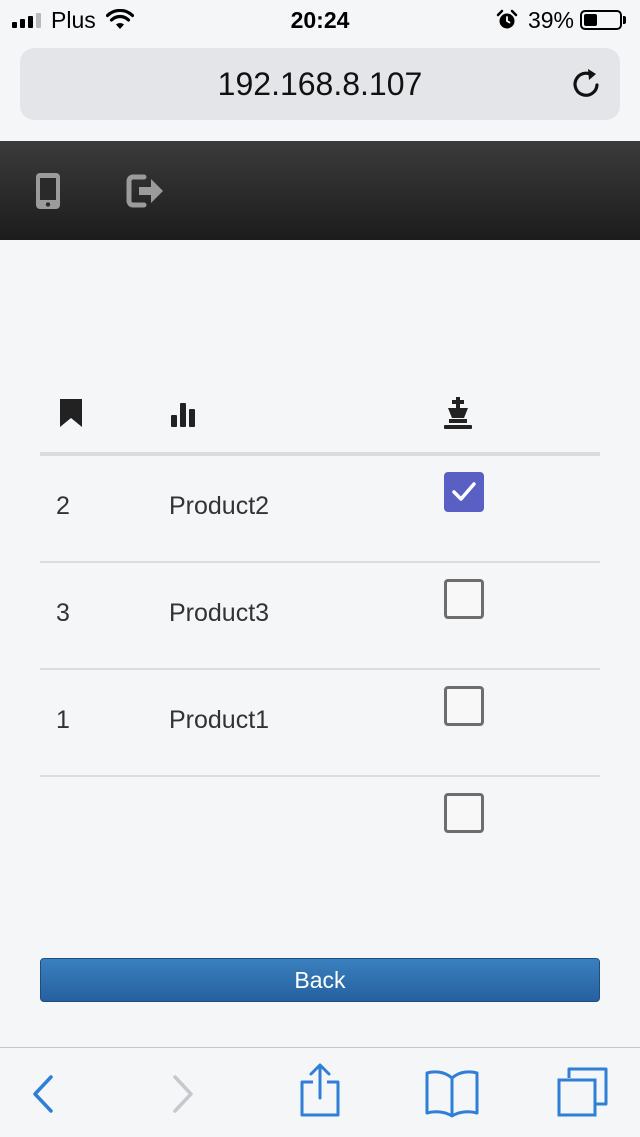  What do you see at coordinates (458, 413) in the screenshot?
I see `chess-king-icon` at bounding box center [458, 413].